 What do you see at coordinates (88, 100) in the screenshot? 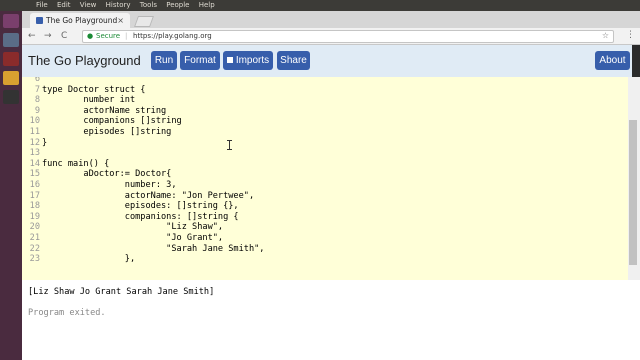
I see `code-text: number int` at bounding box center [88, 100].